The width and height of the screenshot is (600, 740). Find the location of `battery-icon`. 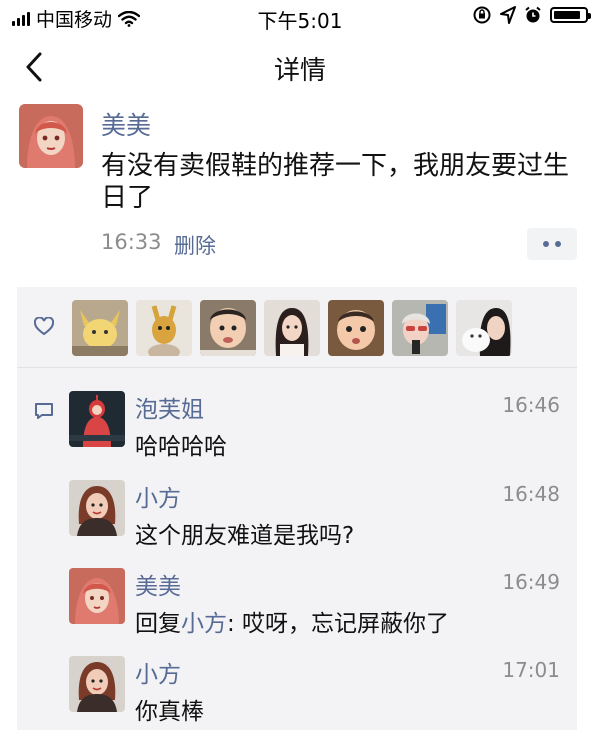

battery-icon is located at coordinates (570, 15).